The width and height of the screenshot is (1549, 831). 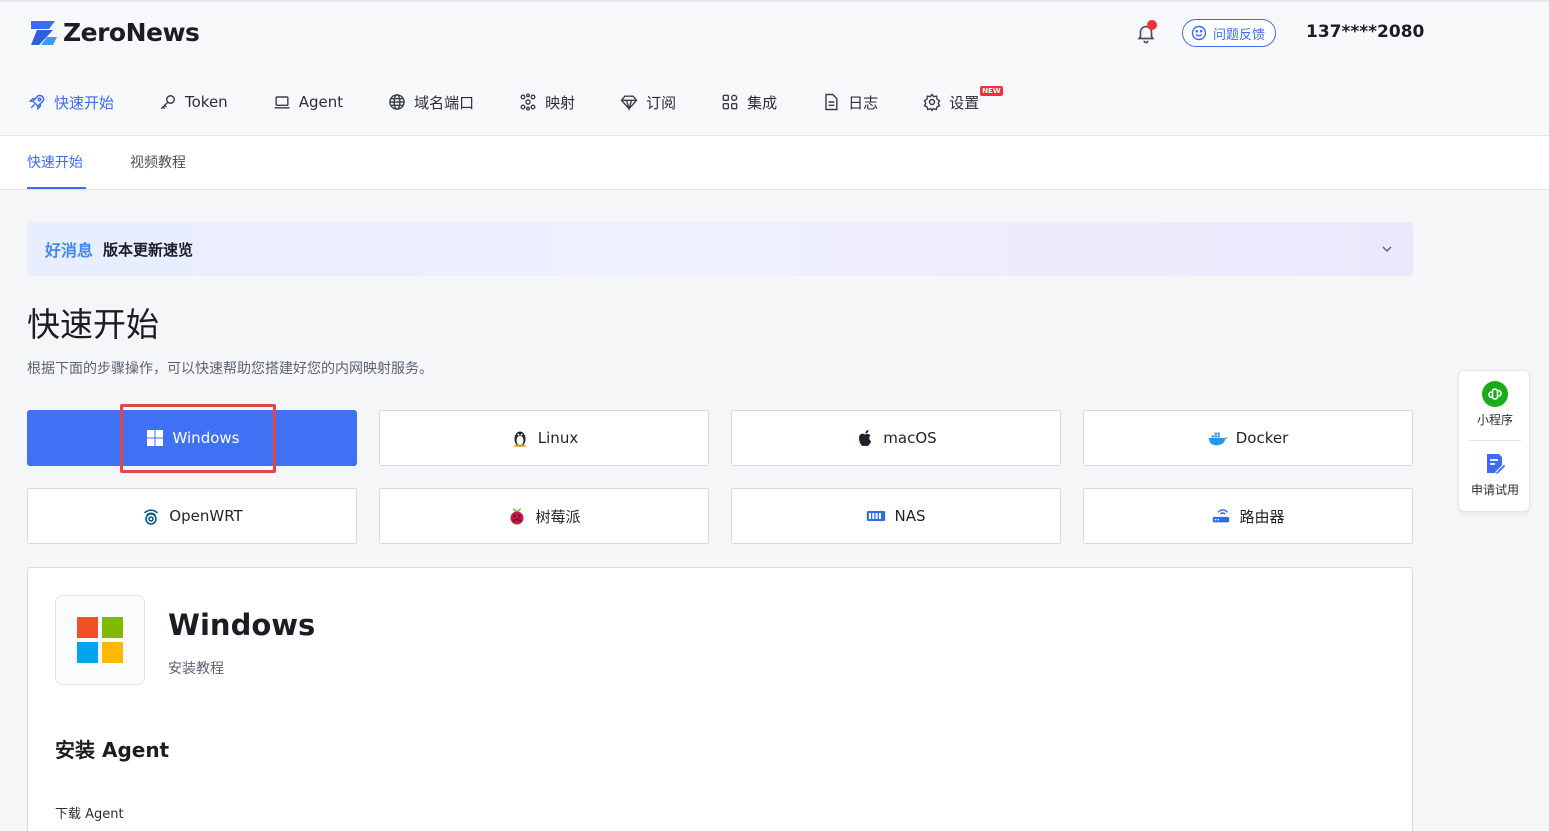 I want to click on nav-item-quickstart: 快速开始, so click(x=70, y=102).